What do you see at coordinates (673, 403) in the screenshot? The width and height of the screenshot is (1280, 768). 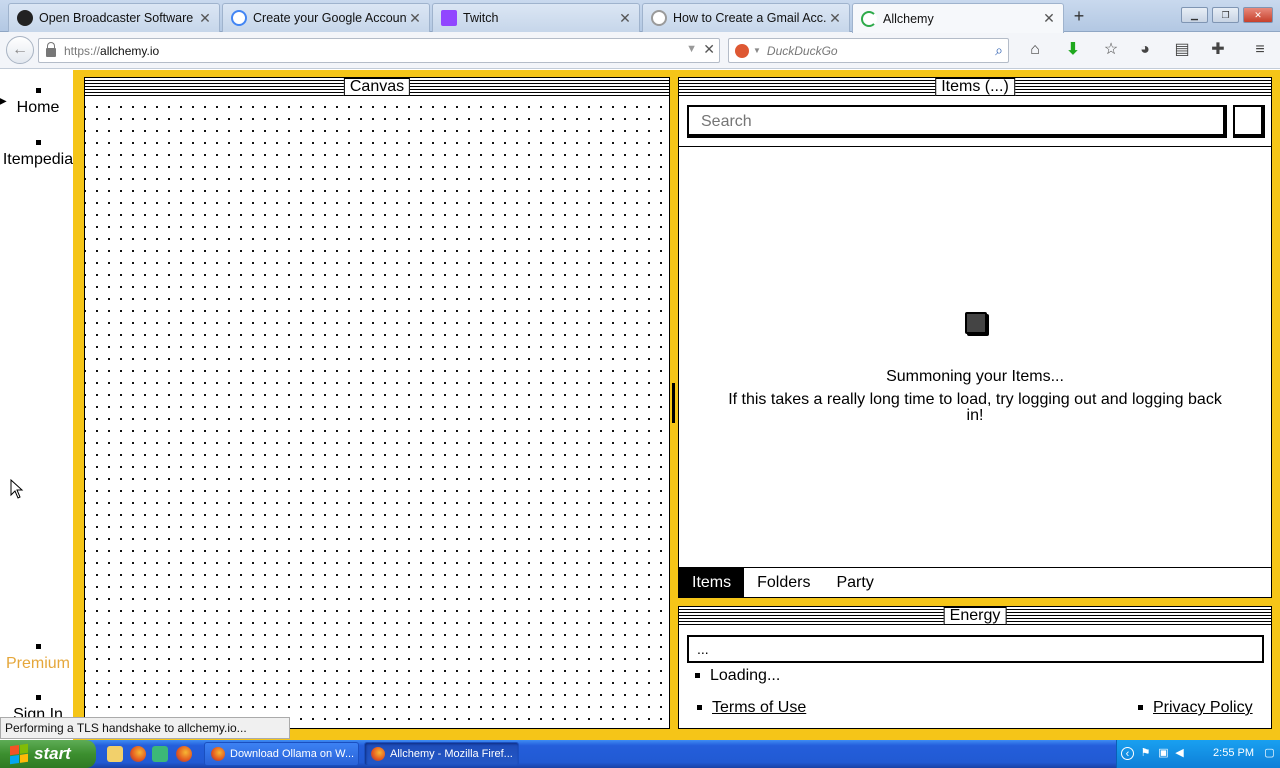 I see `panel-splitter` at bounding box center [673, 403].